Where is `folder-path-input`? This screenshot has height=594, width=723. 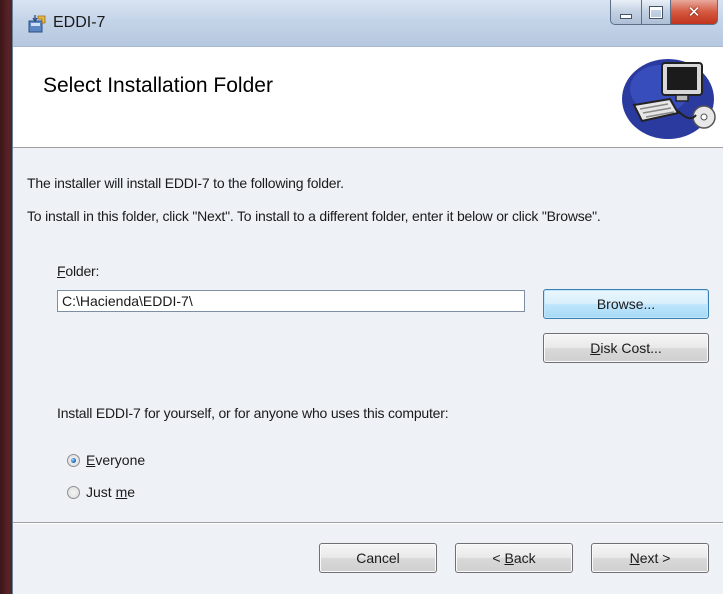 folder-path-input is located at coordinates (291, 301).